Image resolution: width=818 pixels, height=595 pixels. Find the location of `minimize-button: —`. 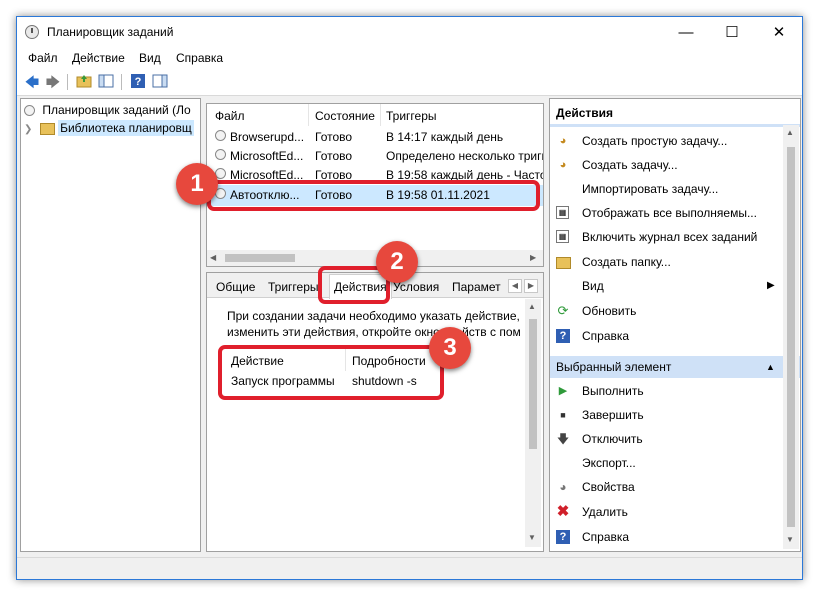

minimize-button: — is located at coordinates (686, 32).